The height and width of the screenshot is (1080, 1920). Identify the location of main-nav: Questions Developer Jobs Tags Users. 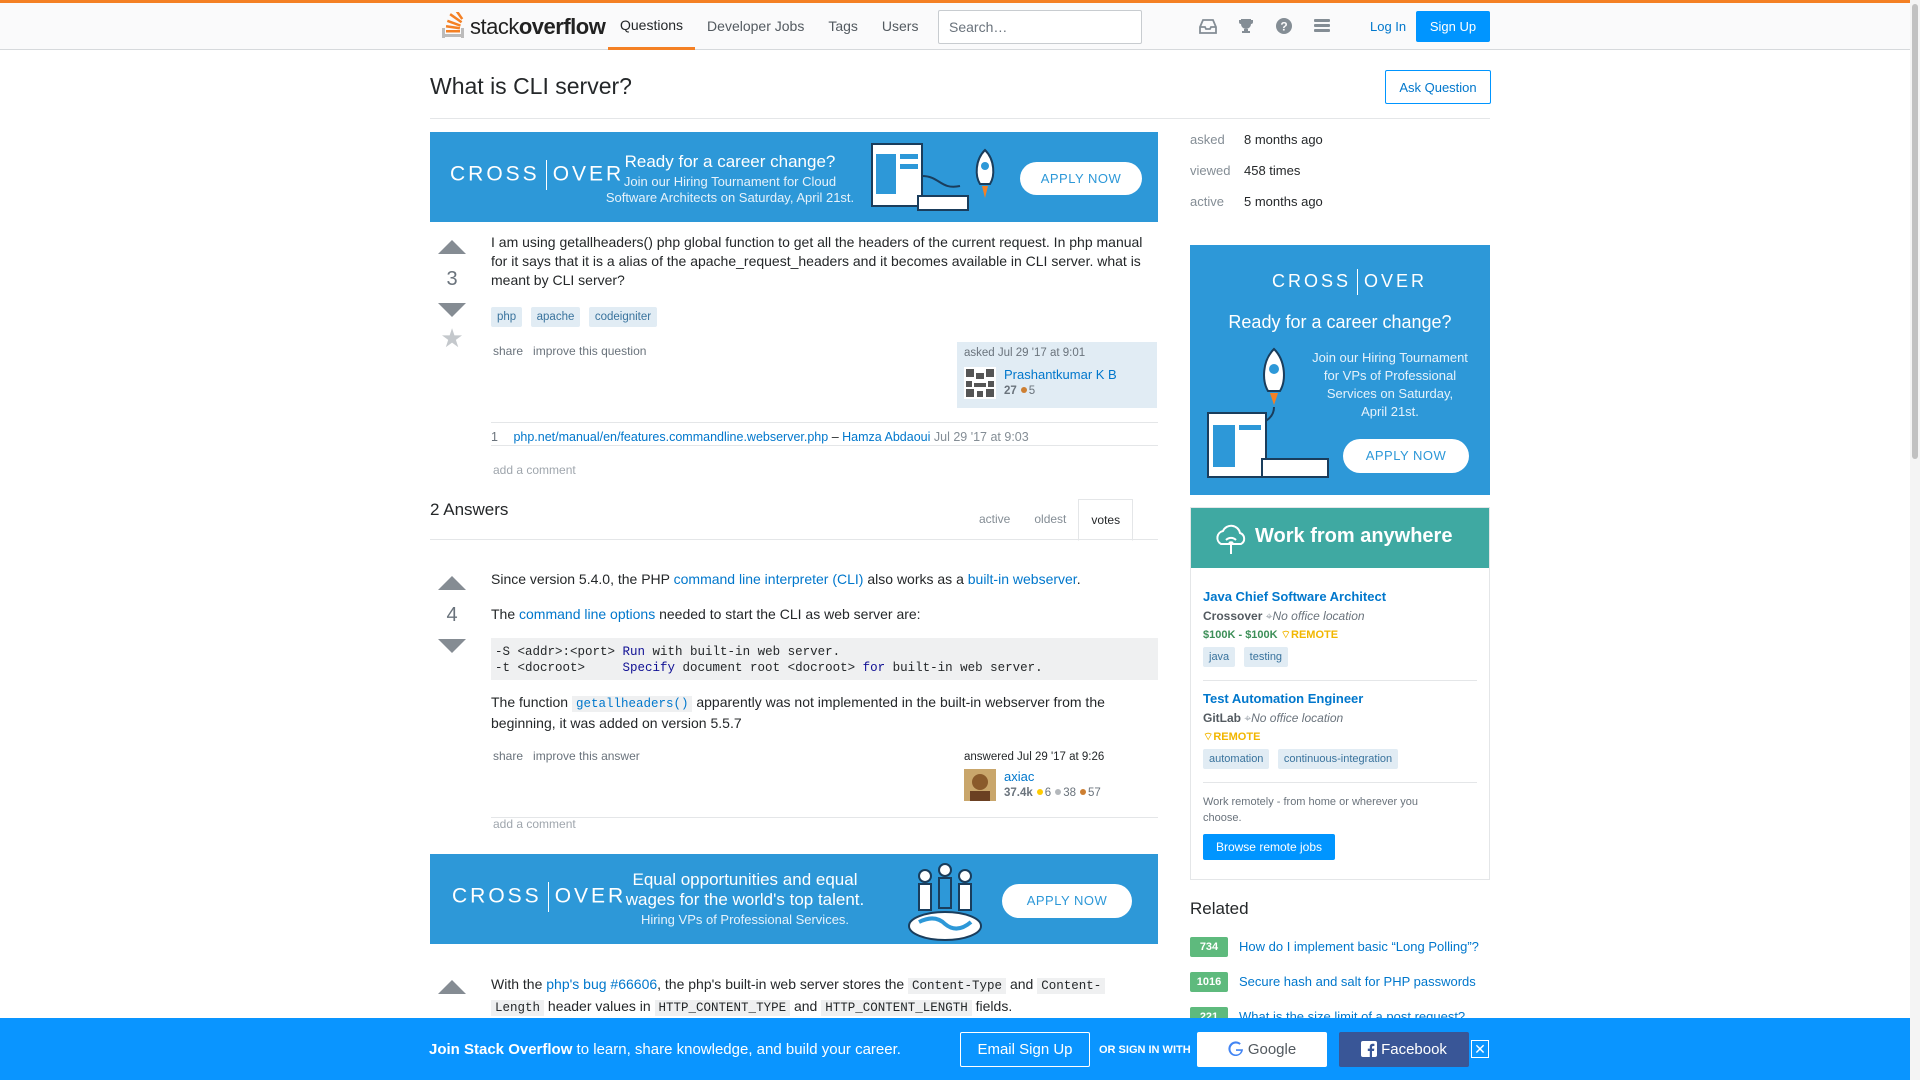
(769, 26).